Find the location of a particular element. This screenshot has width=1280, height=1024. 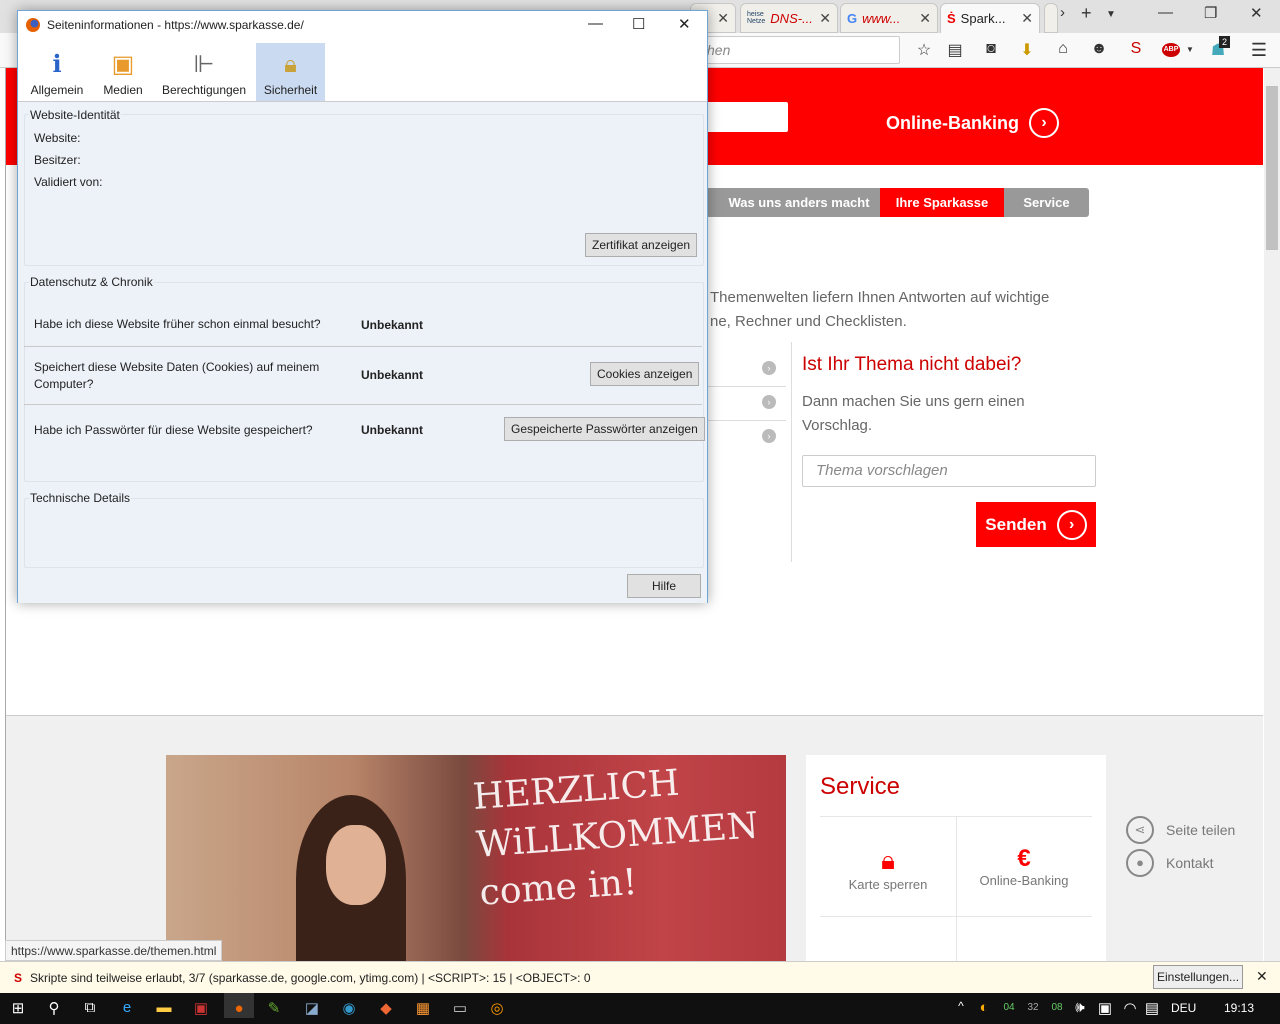

tab-partial-right is located at coordinates (1051, 18).